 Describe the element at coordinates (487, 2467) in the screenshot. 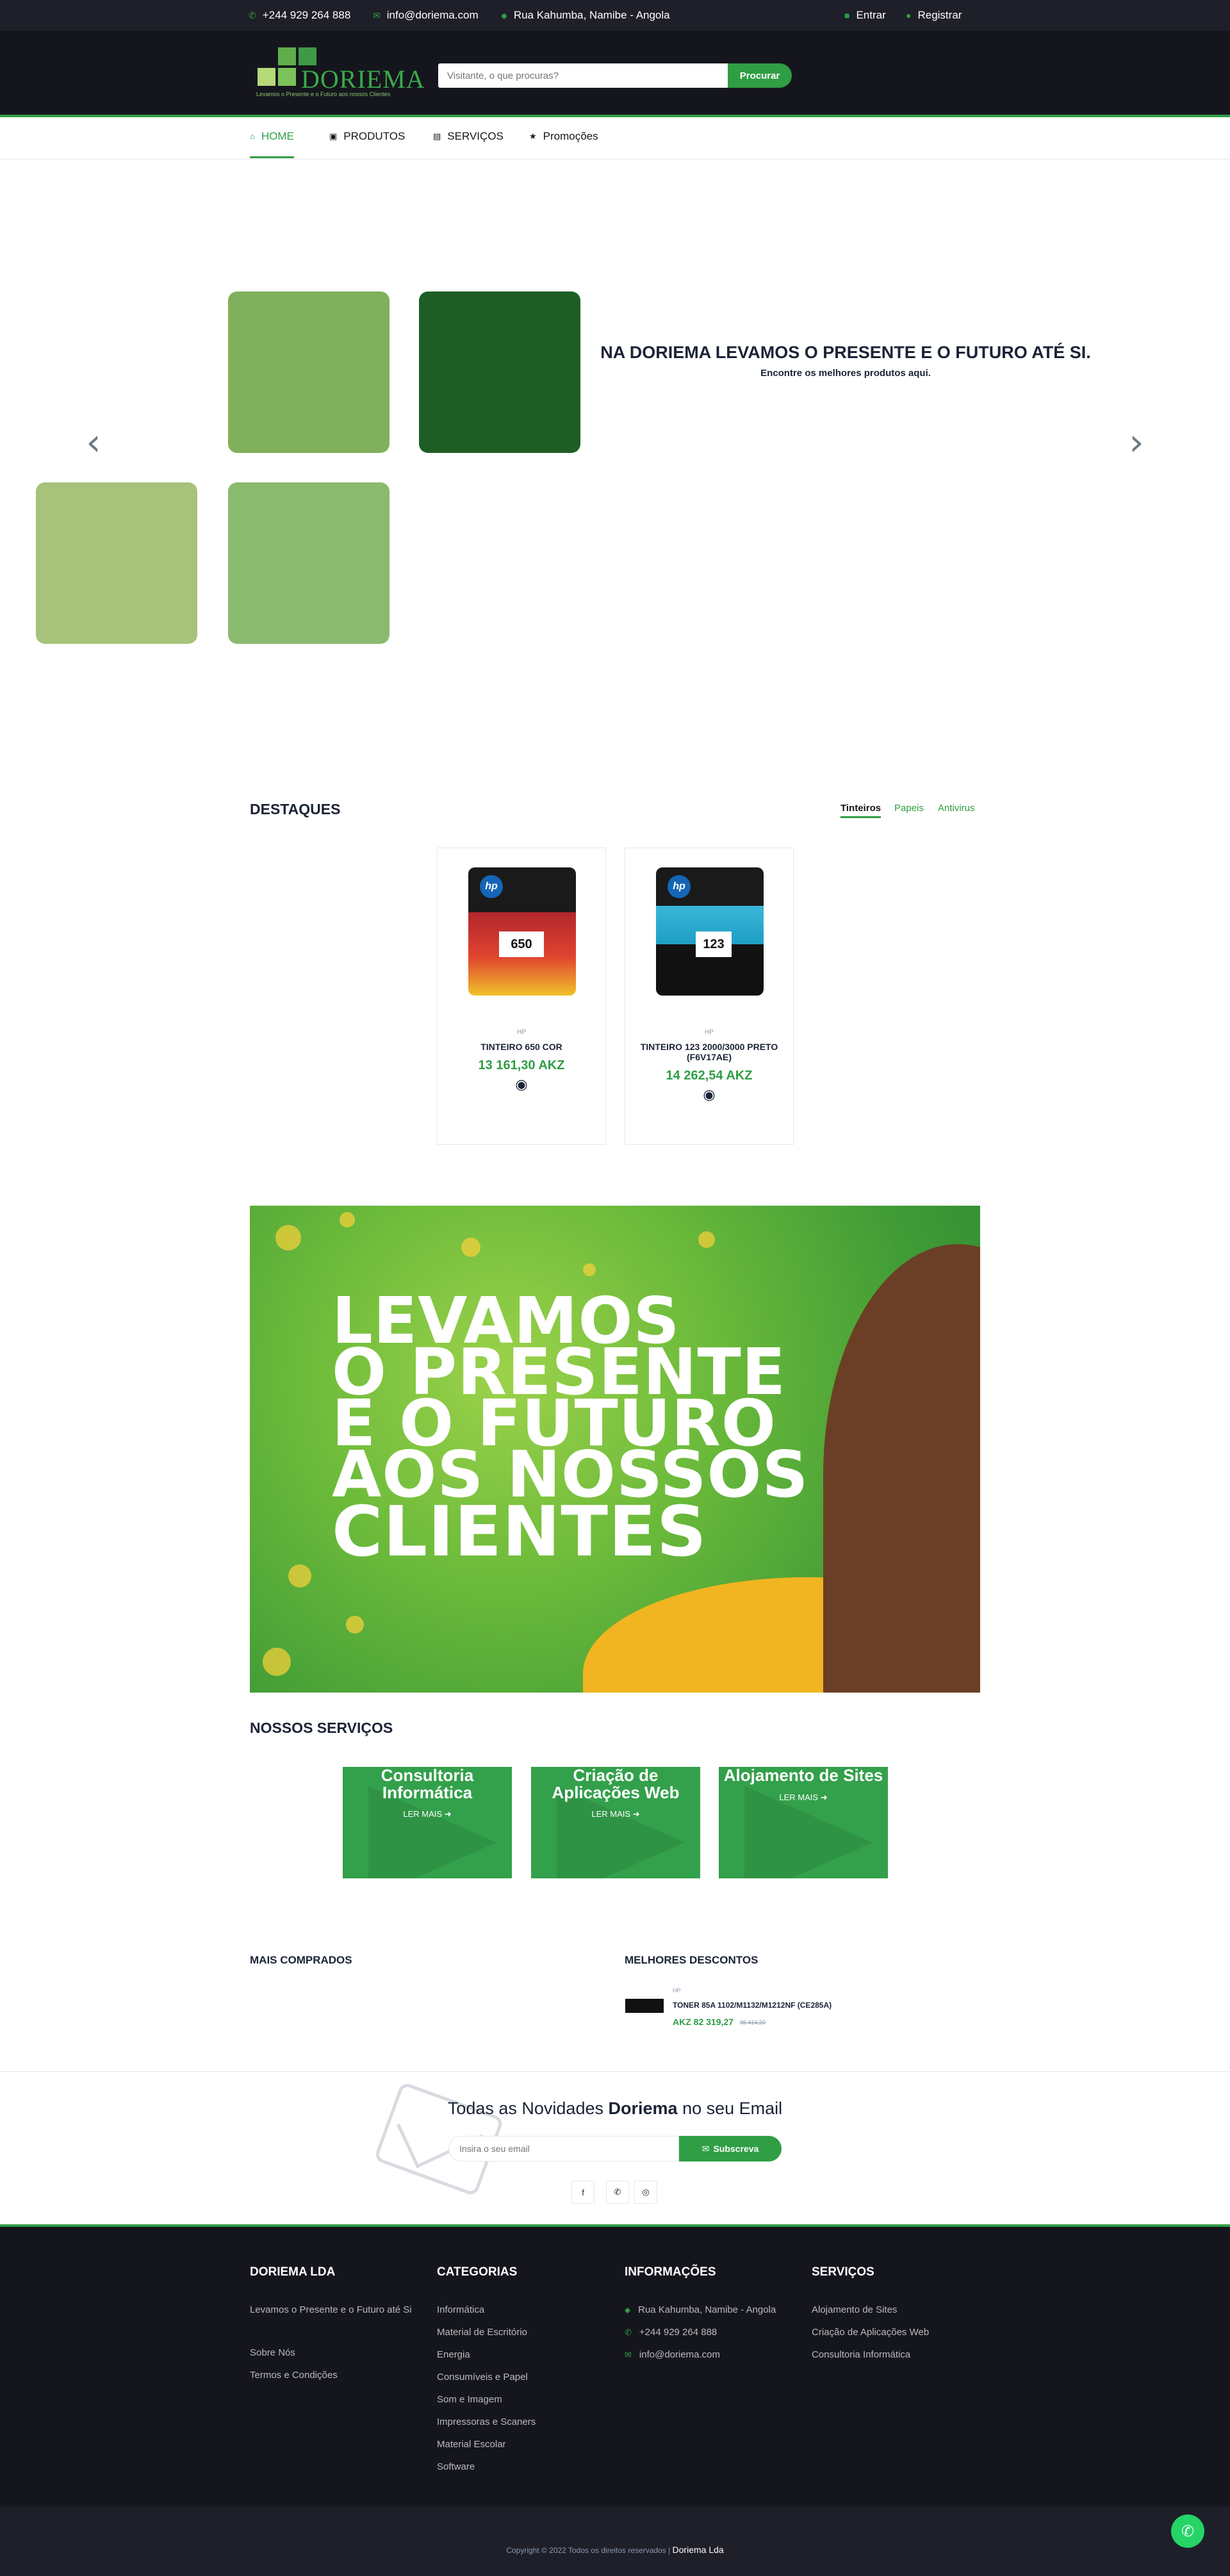

I see `footer-link: Software` at that location.